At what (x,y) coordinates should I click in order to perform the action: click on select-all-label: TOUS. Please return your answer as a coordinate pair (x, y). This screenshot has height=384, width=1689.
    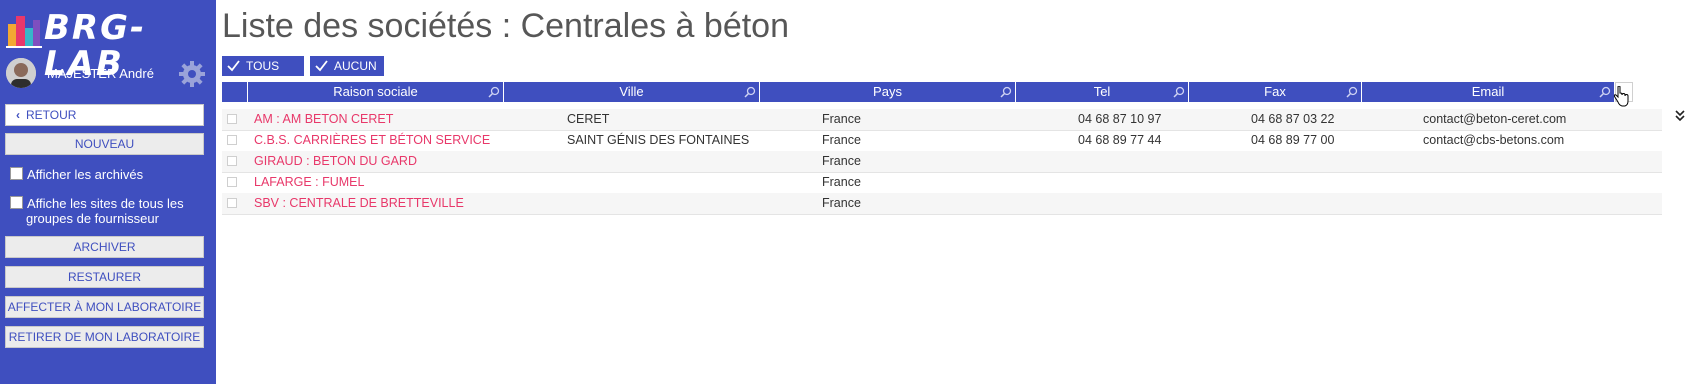
    Looking at the image, I should click on (263, 66).